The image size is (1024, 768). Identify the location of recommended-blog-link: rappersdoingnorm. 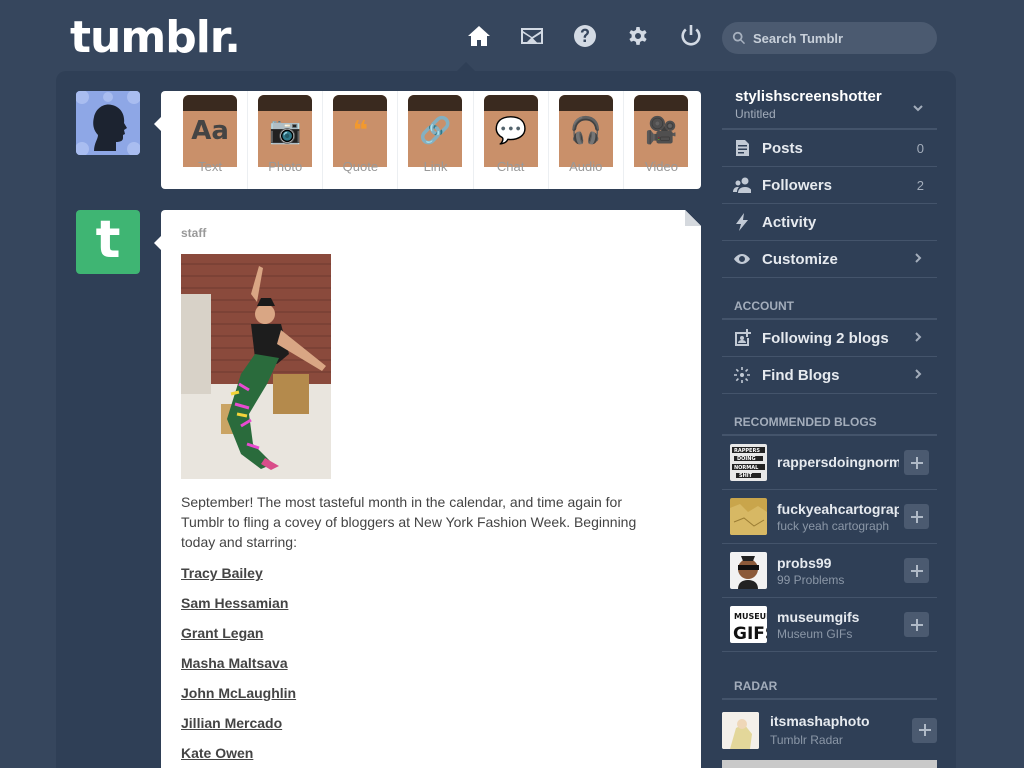
(838, 463).